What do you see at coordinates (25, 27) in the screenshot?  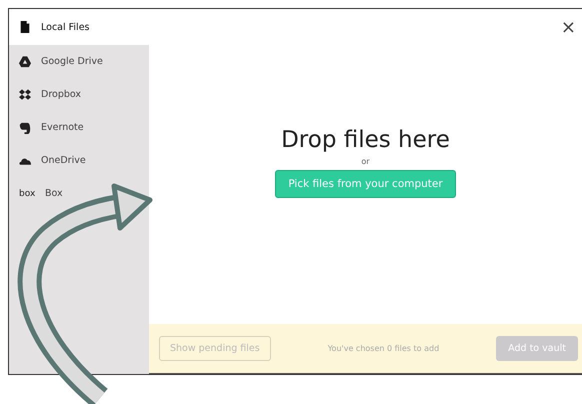 I see `file-icon` at bounding box center [25, 27].